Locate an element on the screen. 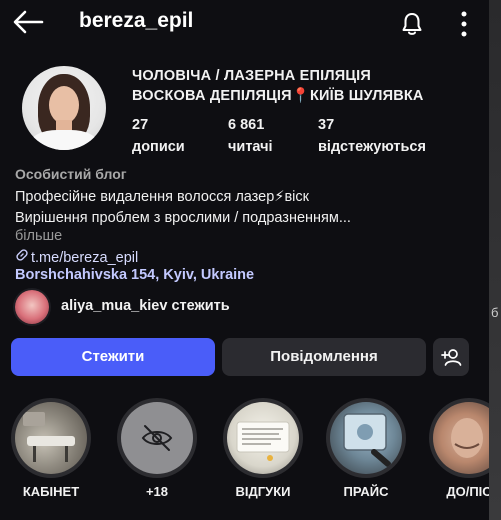 This screenshot has width=501, height=520. posts-count: 27 is located at coordinates (140, 125).